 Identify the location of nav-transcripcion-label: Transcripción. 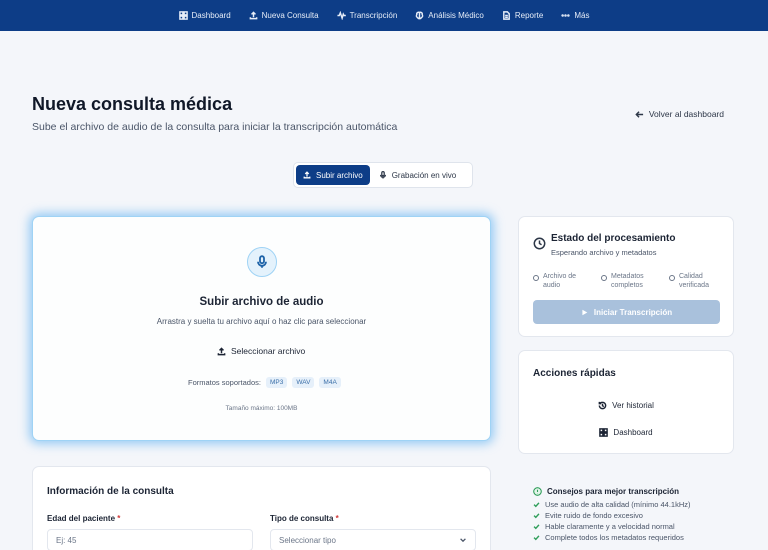
(373, 15).